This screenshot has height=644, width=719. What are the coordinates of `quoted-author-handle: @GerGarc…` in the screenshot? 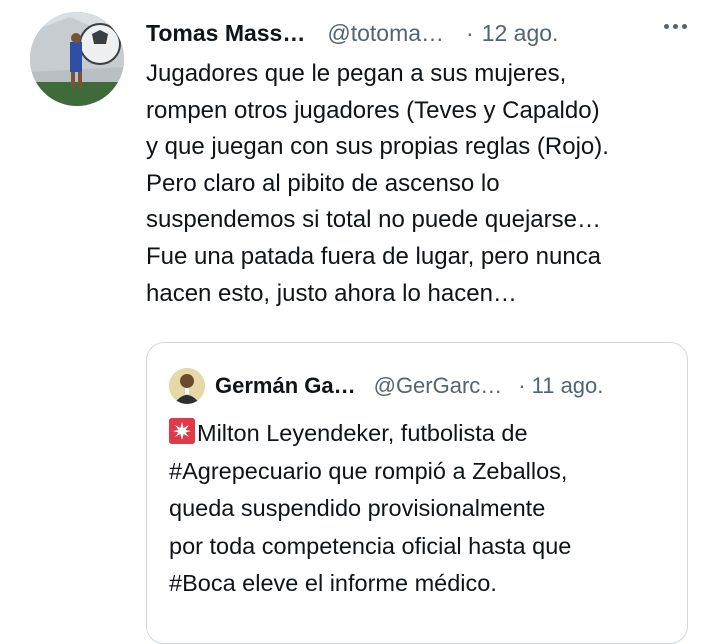 It's located at (438, 386).